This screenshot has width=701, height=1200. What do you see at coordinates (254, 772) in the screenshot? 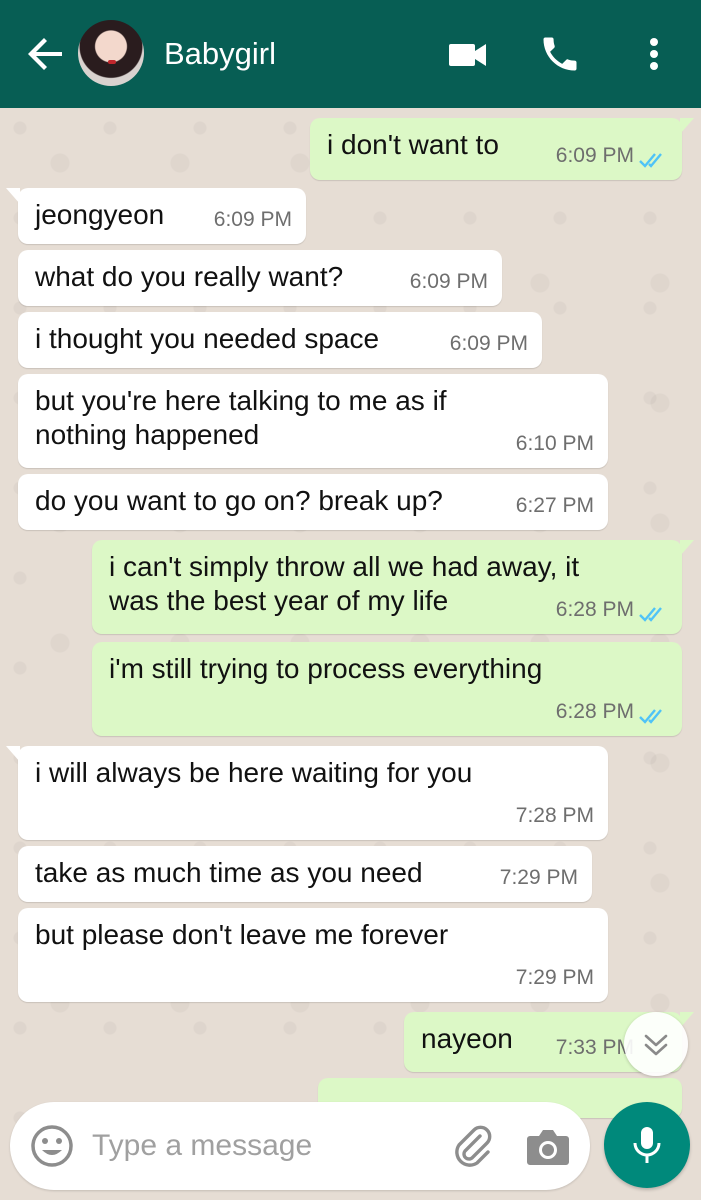
I see `message-text: i will always be here waiting for you` at bounding box center [254, 772].